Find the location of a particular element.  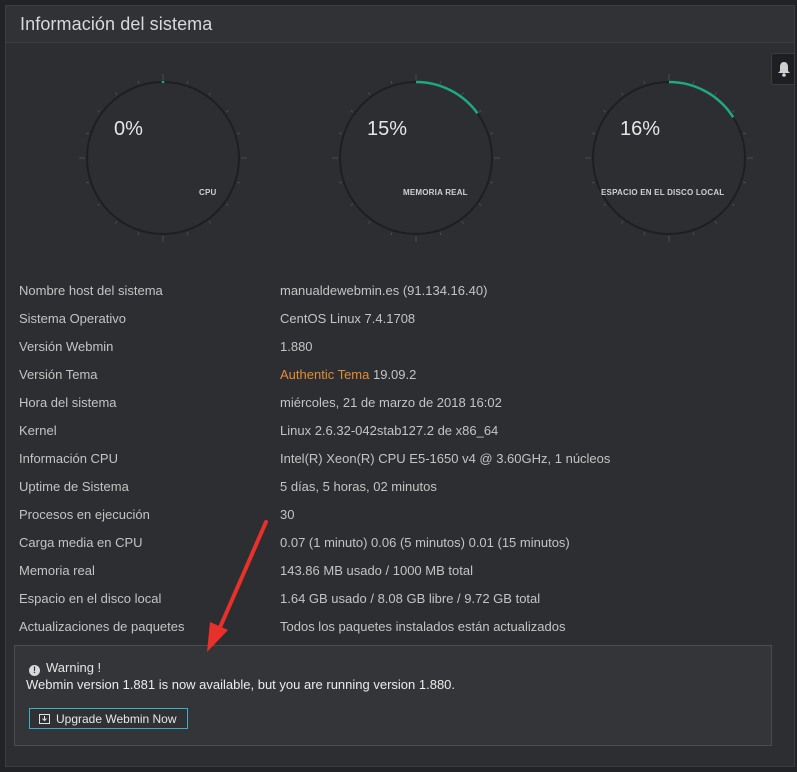

hostname-link: manualdewebmin.es (91.134.16.40) is located at coordinates (383, 290).